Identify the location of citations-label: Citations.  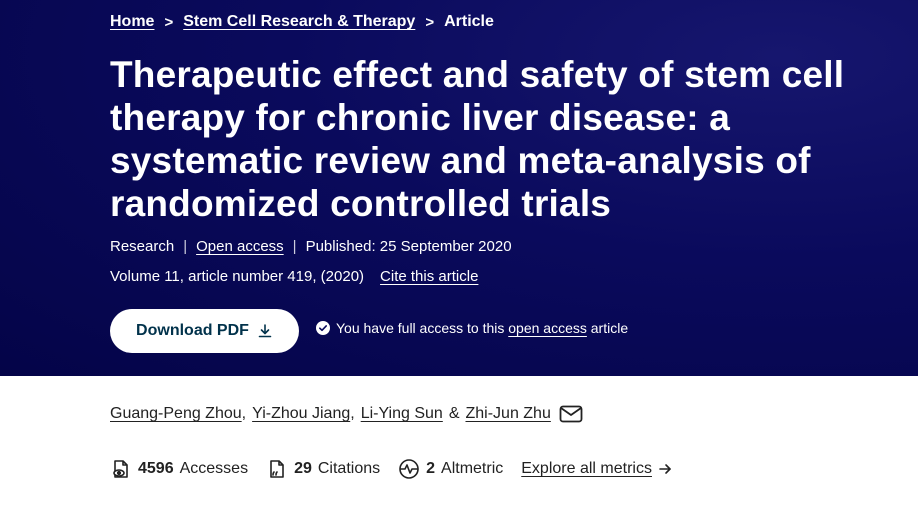
(349, 468).